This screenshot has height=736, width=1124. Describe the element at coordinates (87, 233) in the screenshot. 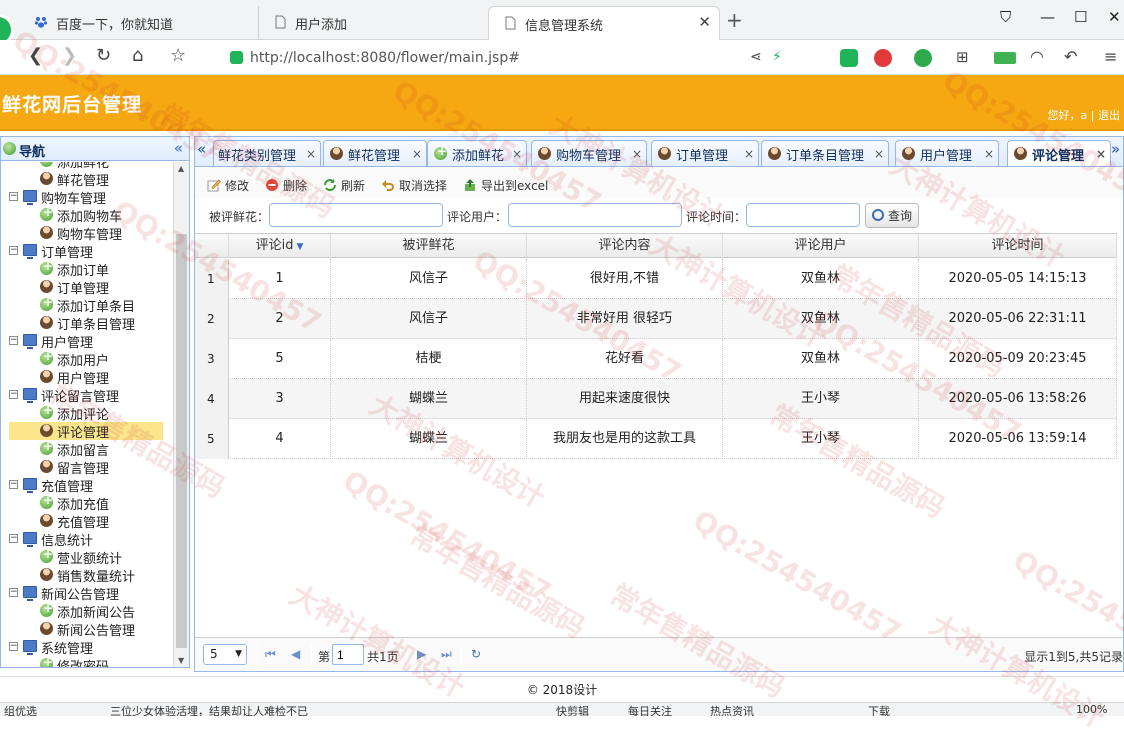

I see `nav-item: 购物车管理` at that location.